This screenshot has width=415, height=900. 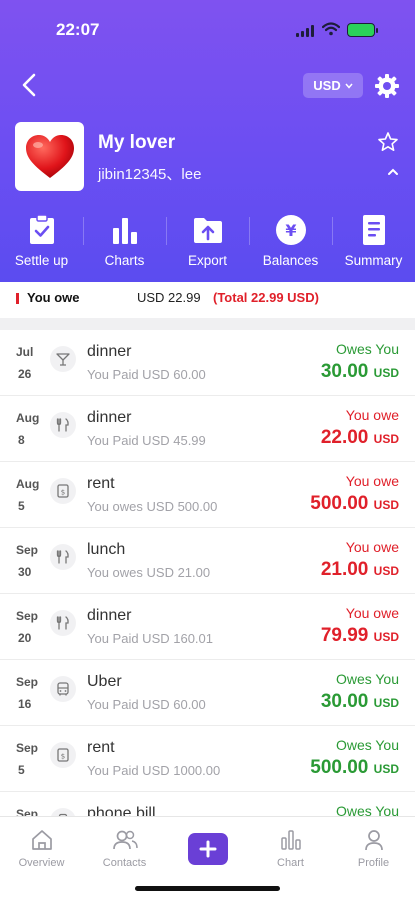 What do you see at coordinates (25, 572) in the screenshot?
I see `transaction-day: 30` at bounding box center [25, 572].